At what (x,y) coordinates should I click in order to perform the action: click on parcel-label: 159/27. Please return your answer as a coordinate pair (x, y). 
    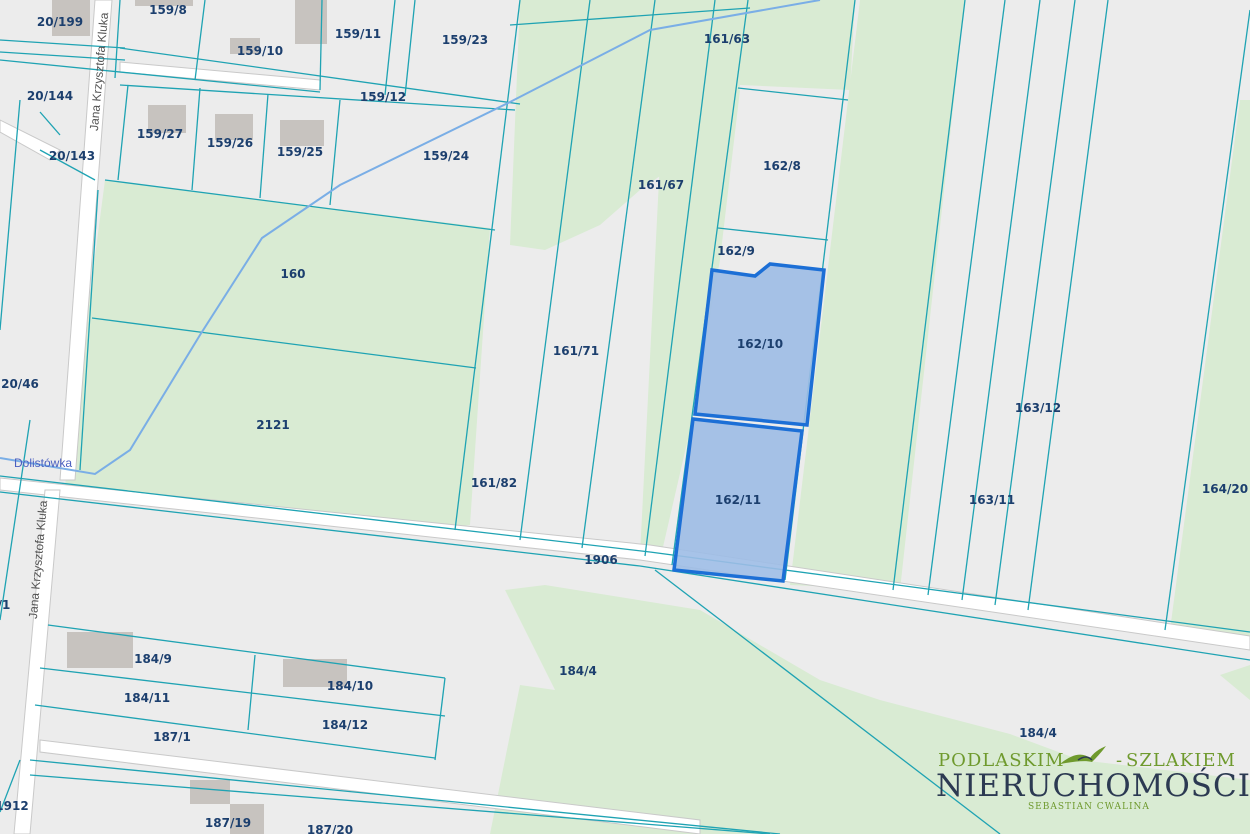
    Looking at the image, I should click on (160, 134).